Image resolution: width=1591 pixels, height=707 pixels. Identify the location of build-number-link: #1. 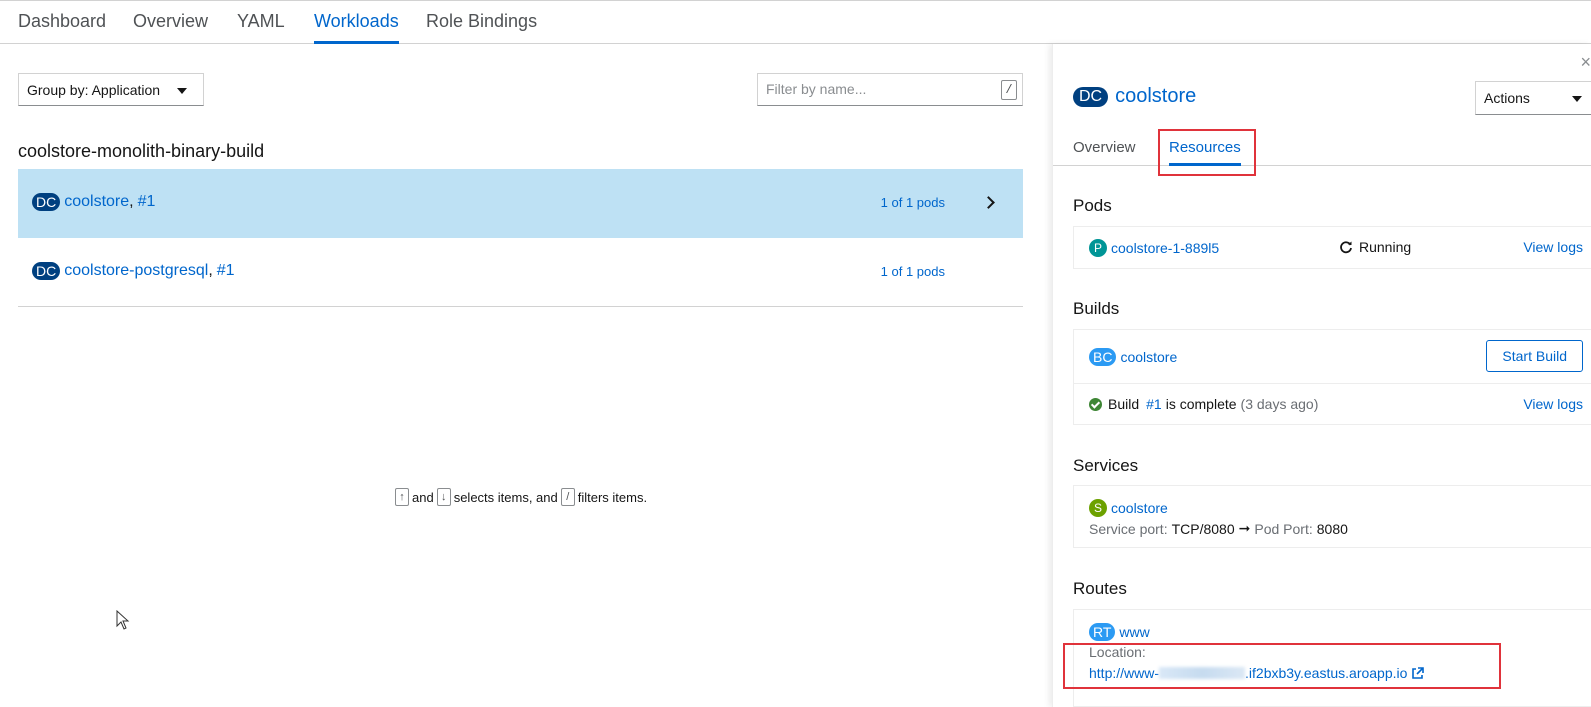
(1154, 404).